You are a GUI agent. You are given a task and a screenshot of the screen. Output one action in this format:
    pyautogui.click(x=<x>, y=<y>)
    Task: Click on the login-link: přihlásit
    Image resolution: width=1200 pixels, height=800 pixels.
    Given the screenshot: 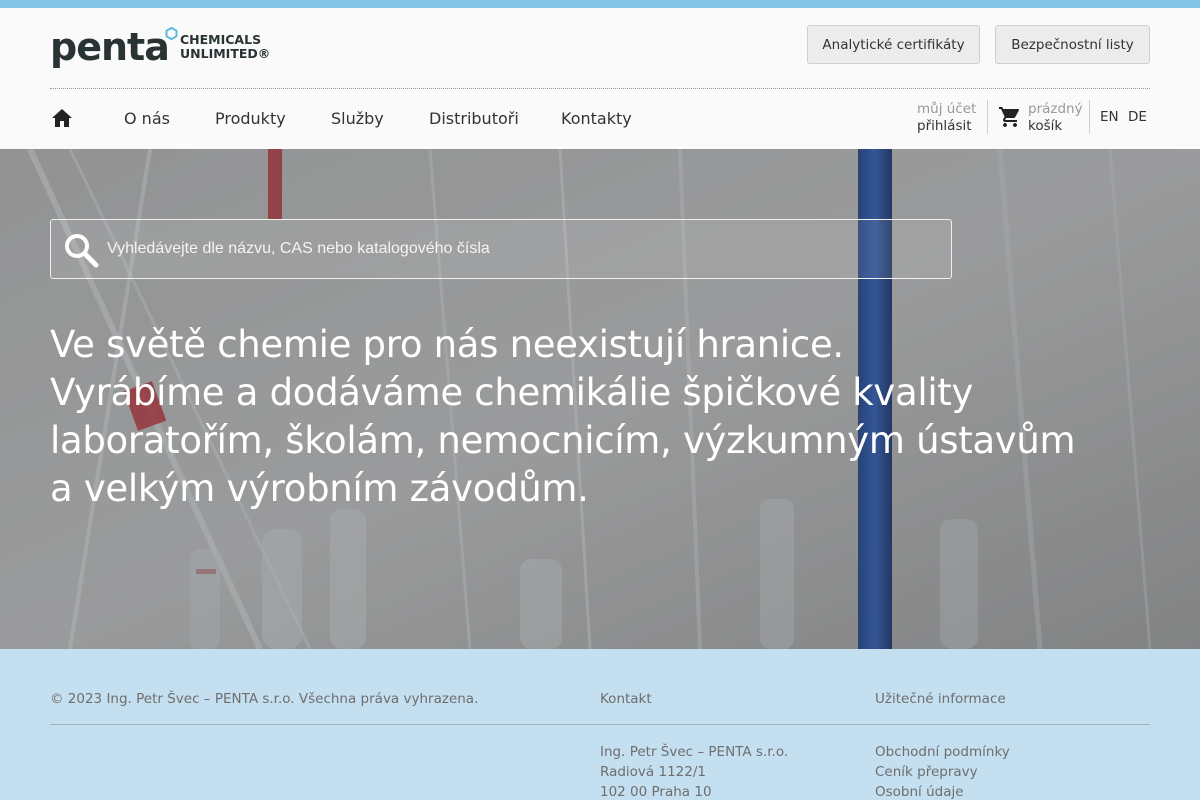 What is the action you would take?
    pyautogui.click(x=946, y=126)
    